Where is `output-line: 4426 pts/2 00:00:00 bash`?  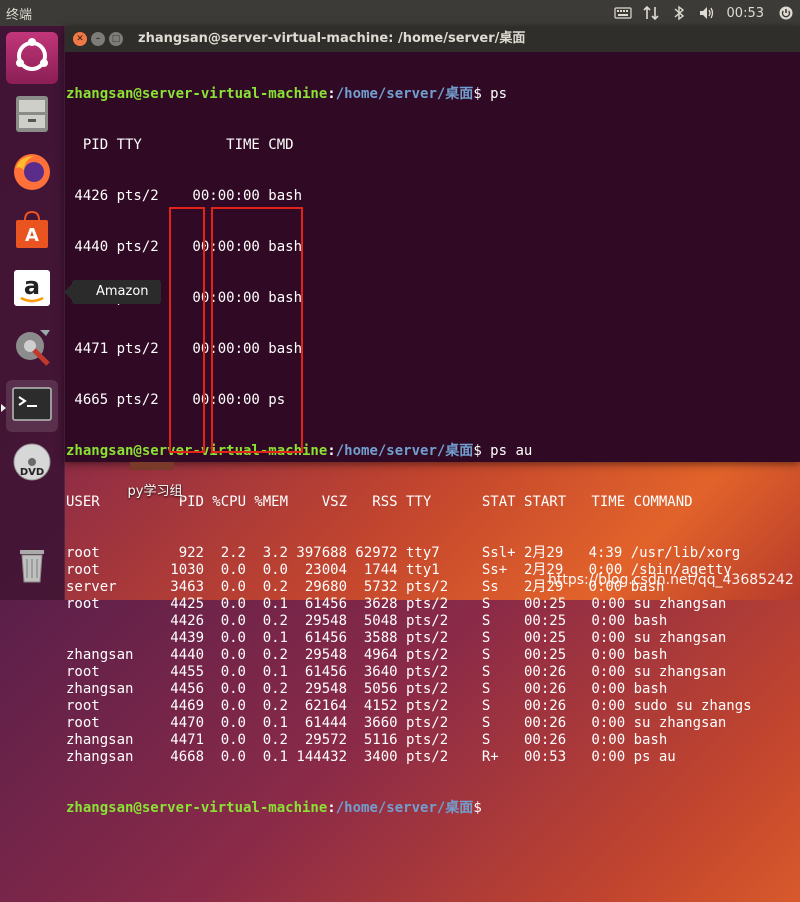 output-line: 4426 pts/2 00:00:00 bash is located at coordinates (184, 196).